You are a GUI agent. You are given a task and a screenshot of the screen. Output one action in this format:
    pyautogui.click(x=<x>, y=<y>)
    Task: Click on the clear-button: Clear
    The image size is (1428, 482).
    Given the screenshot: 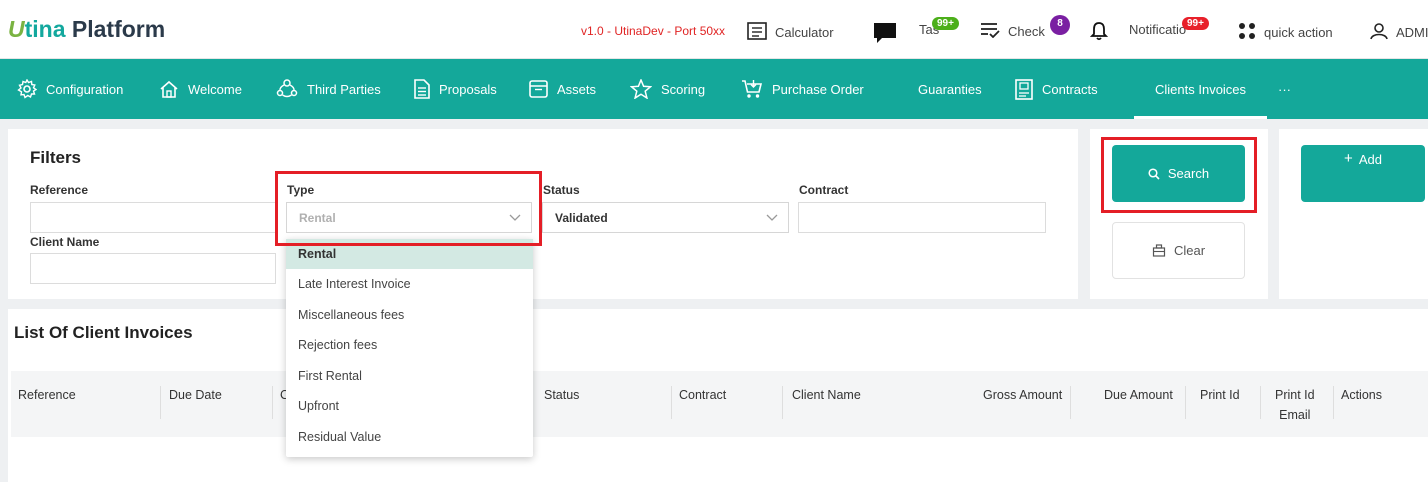 What is the action you would take?
    pyautogui.click(x=1178, y=250)
    